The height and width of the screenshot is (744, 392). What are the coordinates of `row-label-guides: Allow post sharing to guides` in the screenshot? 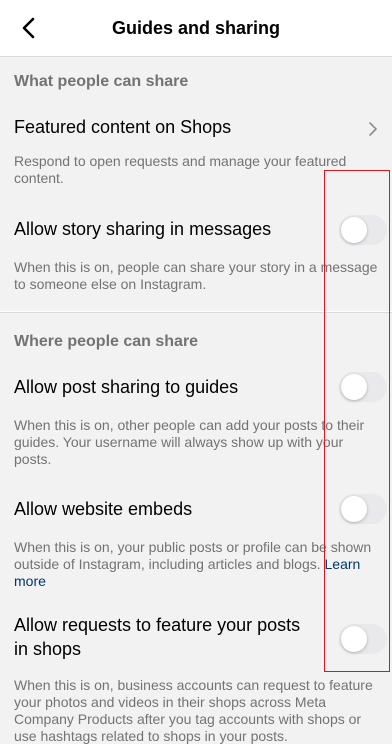 It's located at (126, 387).